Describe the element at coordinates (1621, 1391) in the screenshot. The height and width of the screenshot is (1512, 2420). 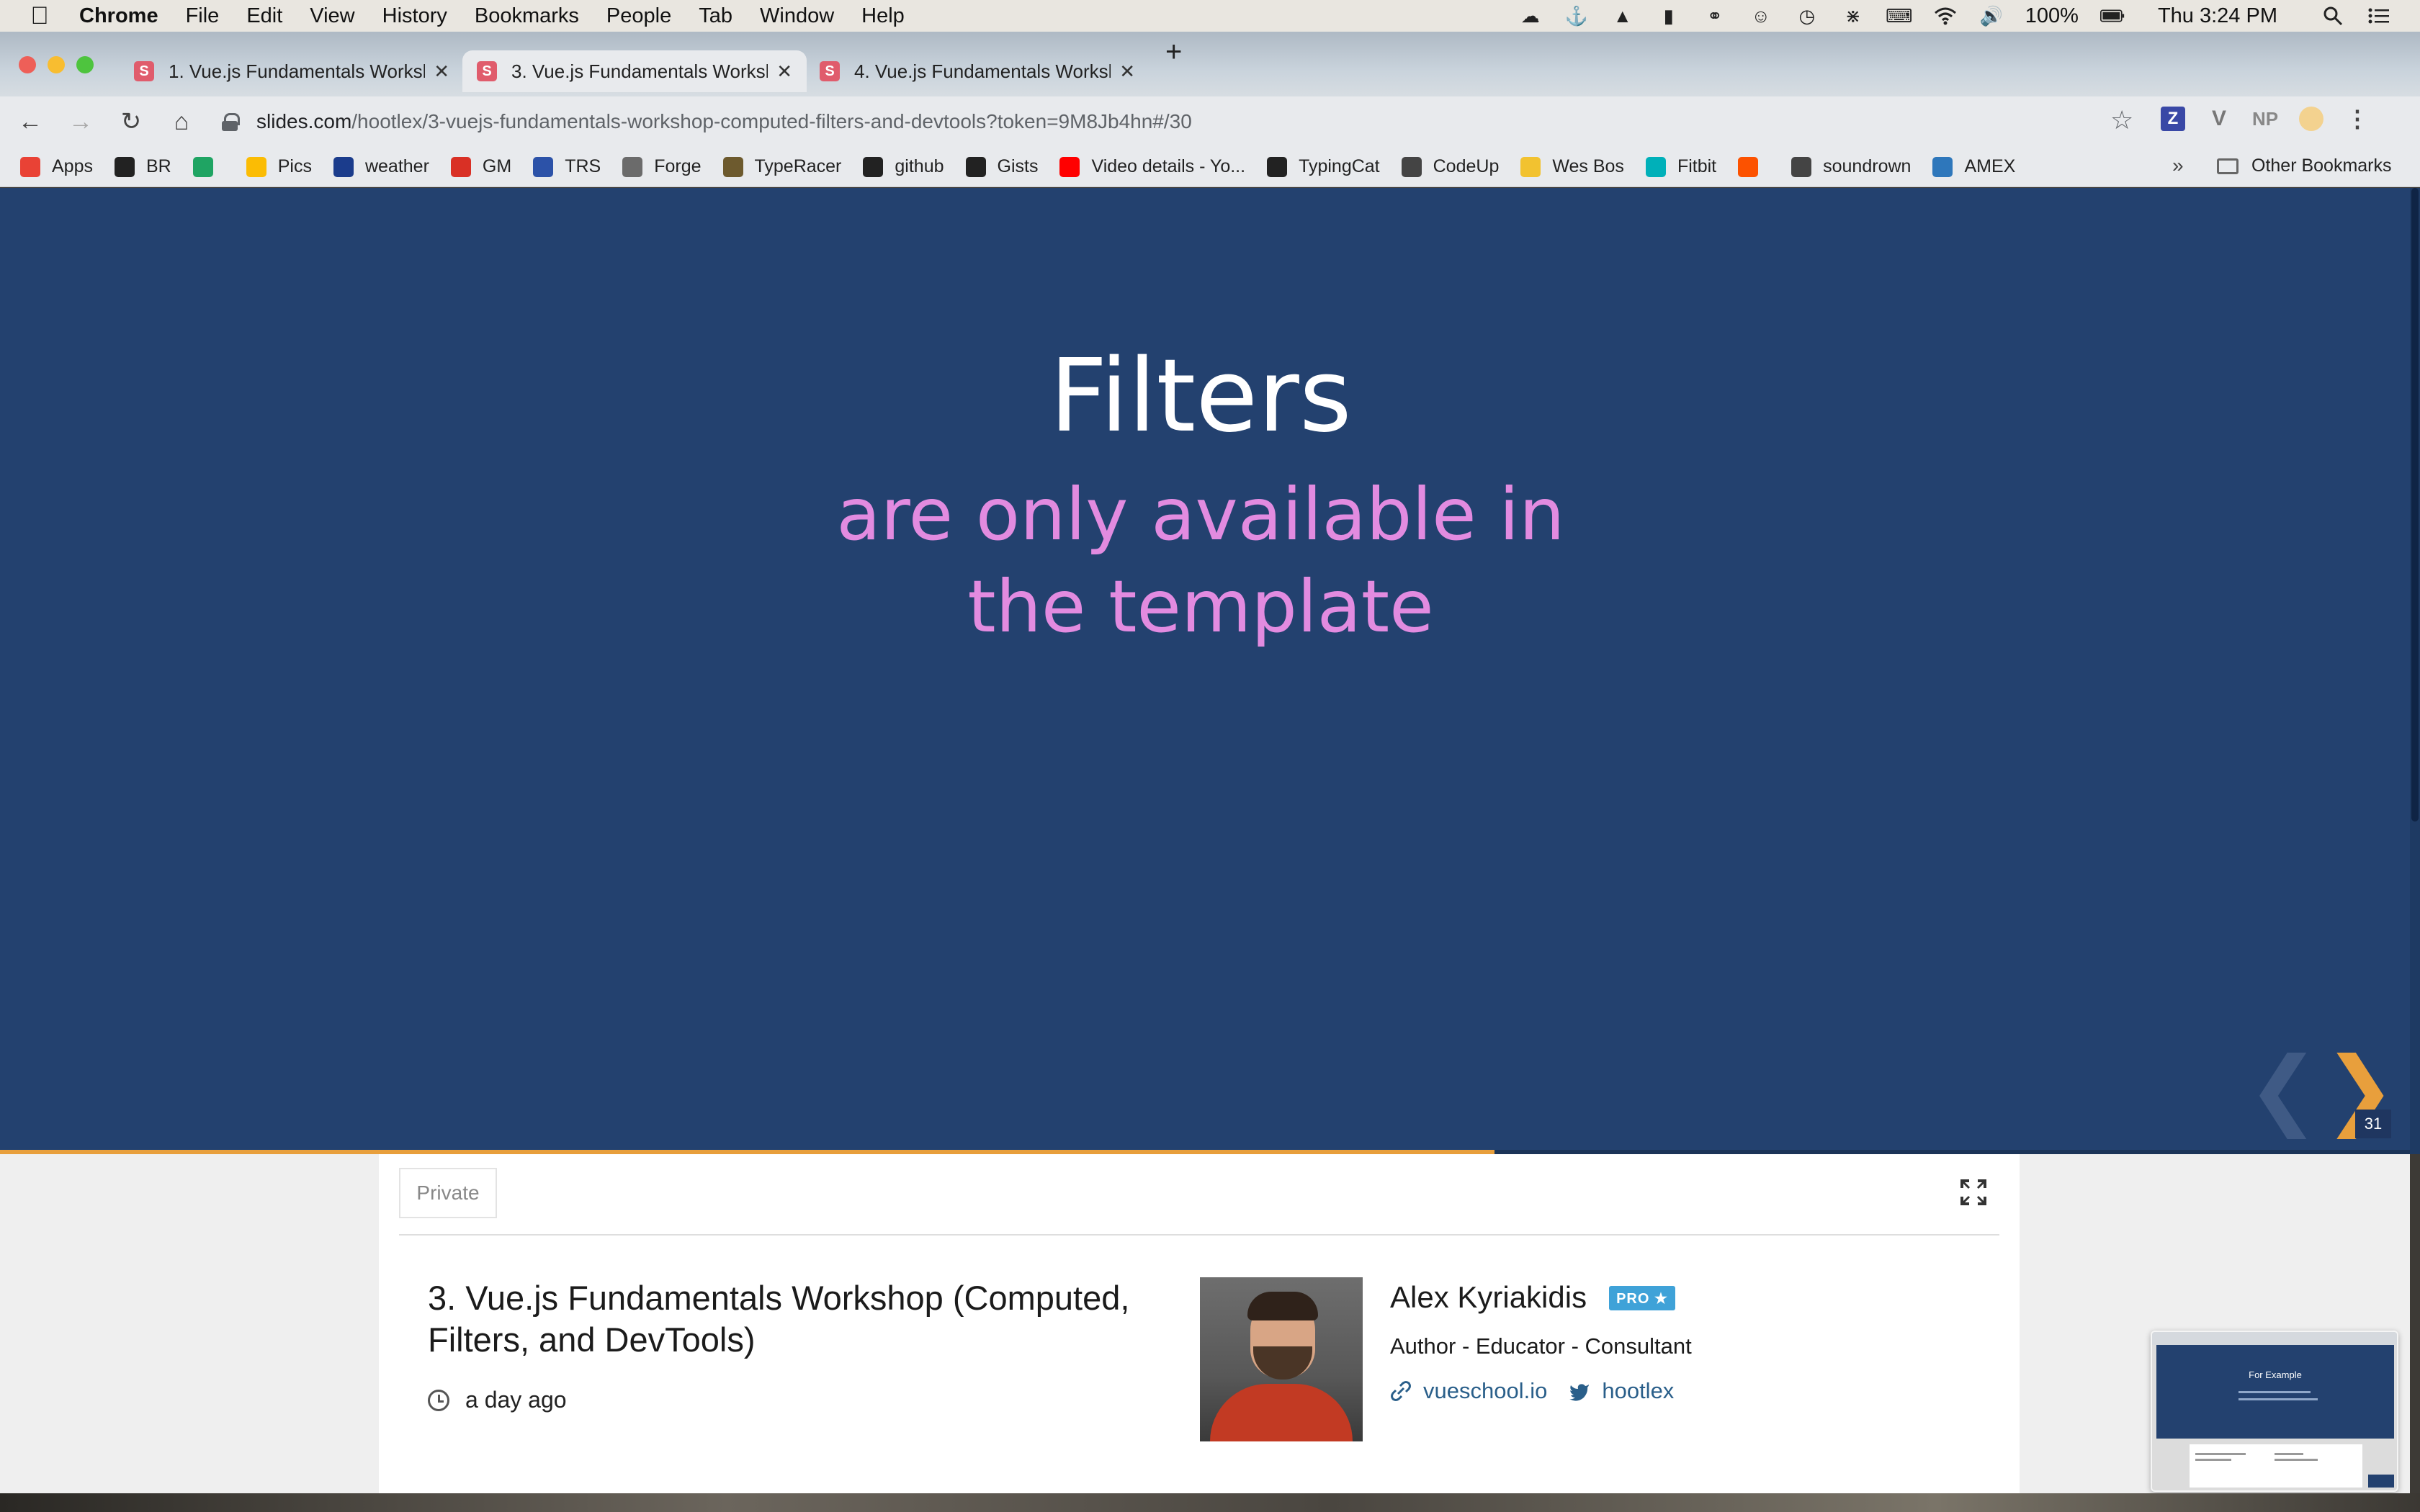
I see `twitter-link: hootlex` at that location.